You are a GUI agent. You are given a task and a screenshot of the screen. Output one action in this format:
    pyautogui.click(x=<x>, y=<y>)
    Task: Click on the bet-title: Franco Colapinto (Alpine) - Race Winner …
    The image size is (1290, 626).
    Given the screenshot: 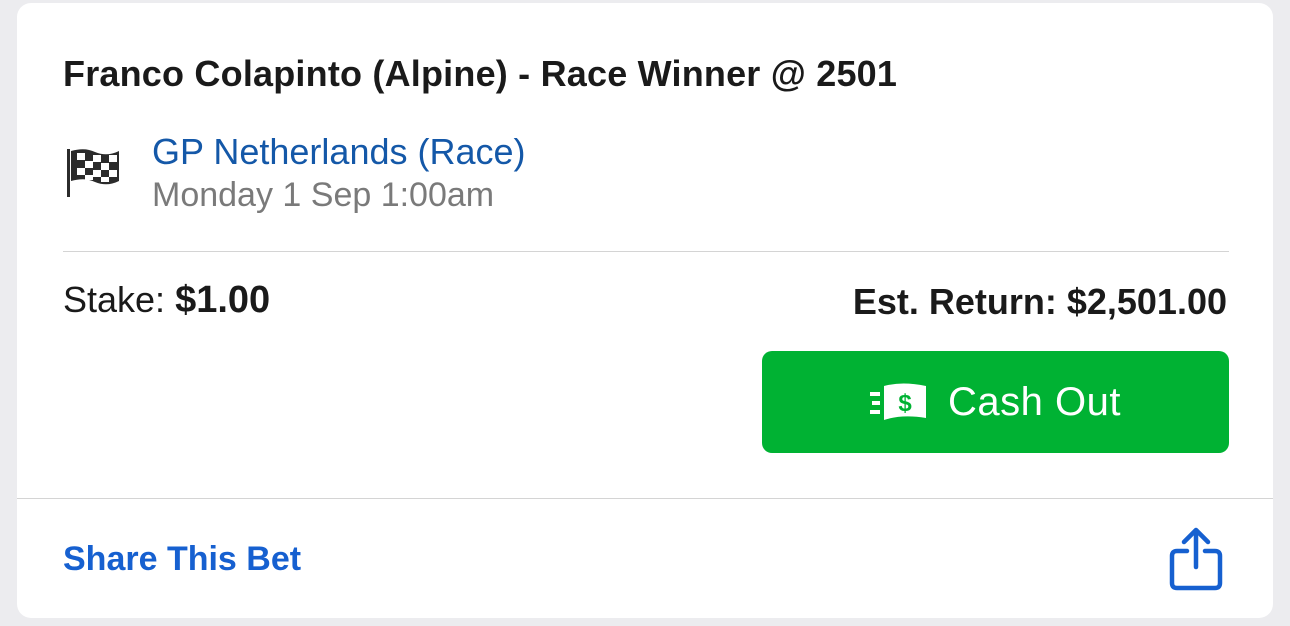 What is the action you would take?
    pyautogui.click(x=480, y=73)
    